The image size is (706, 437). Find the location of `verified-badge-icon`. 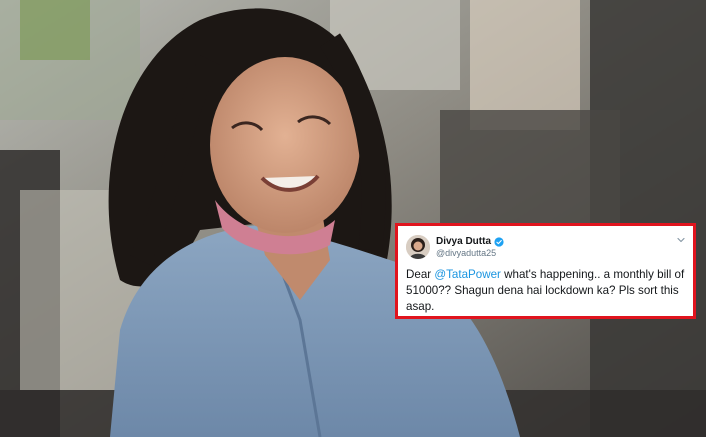

verified-badge-icon is located at coordinates (499, 241).